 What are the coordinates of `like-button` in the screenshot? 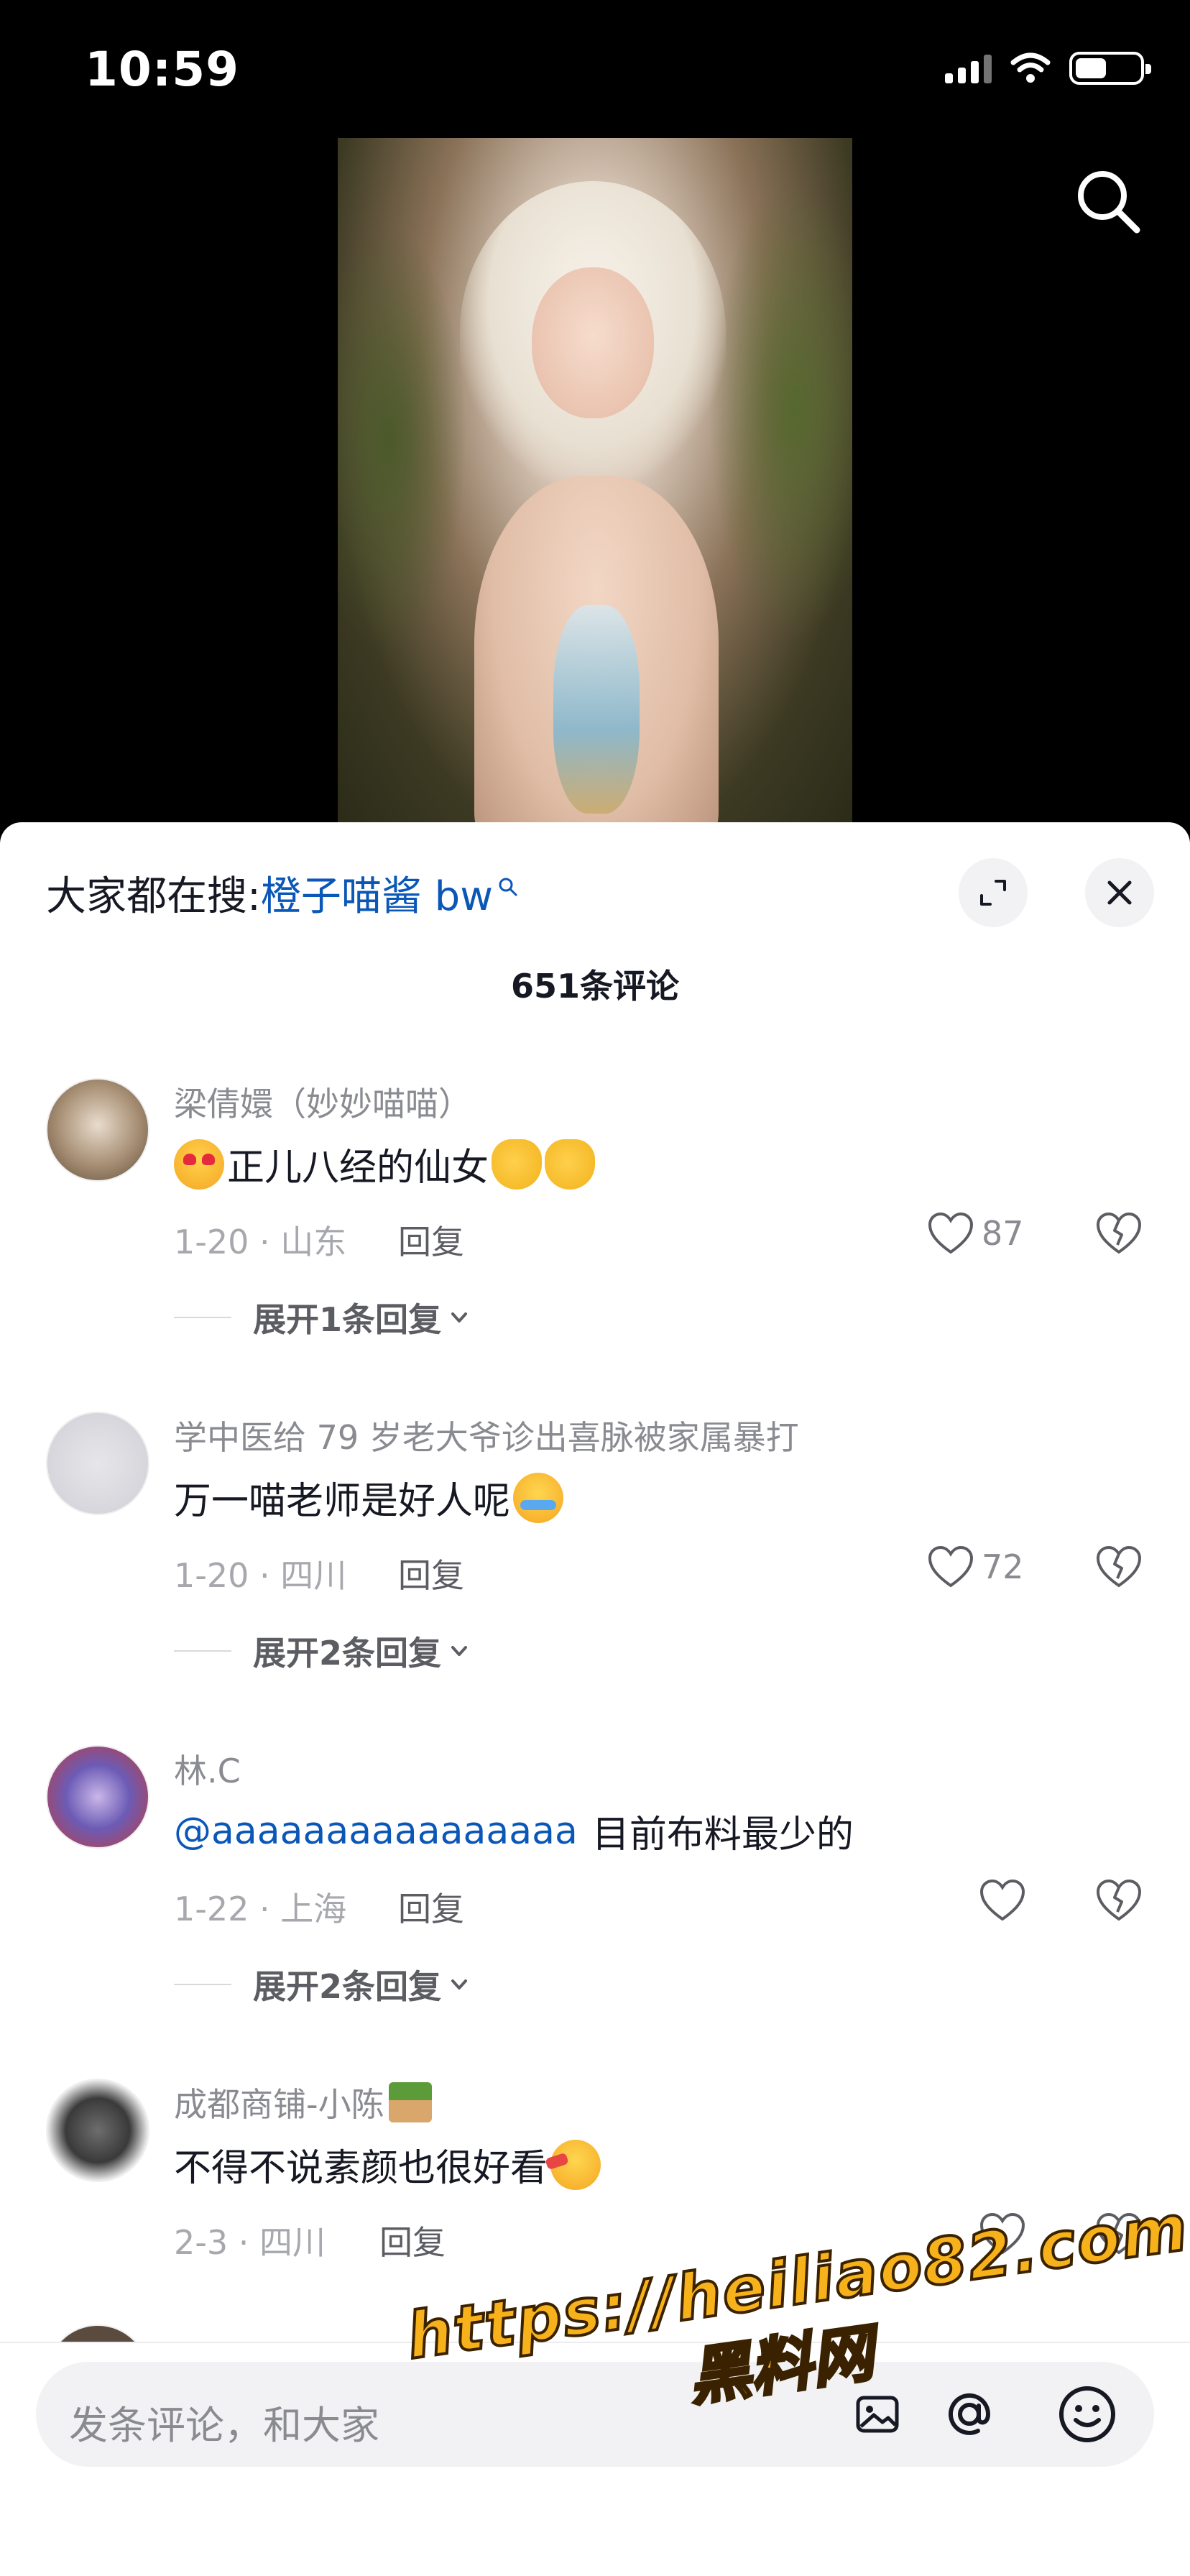 It's located at (1002, 1900).